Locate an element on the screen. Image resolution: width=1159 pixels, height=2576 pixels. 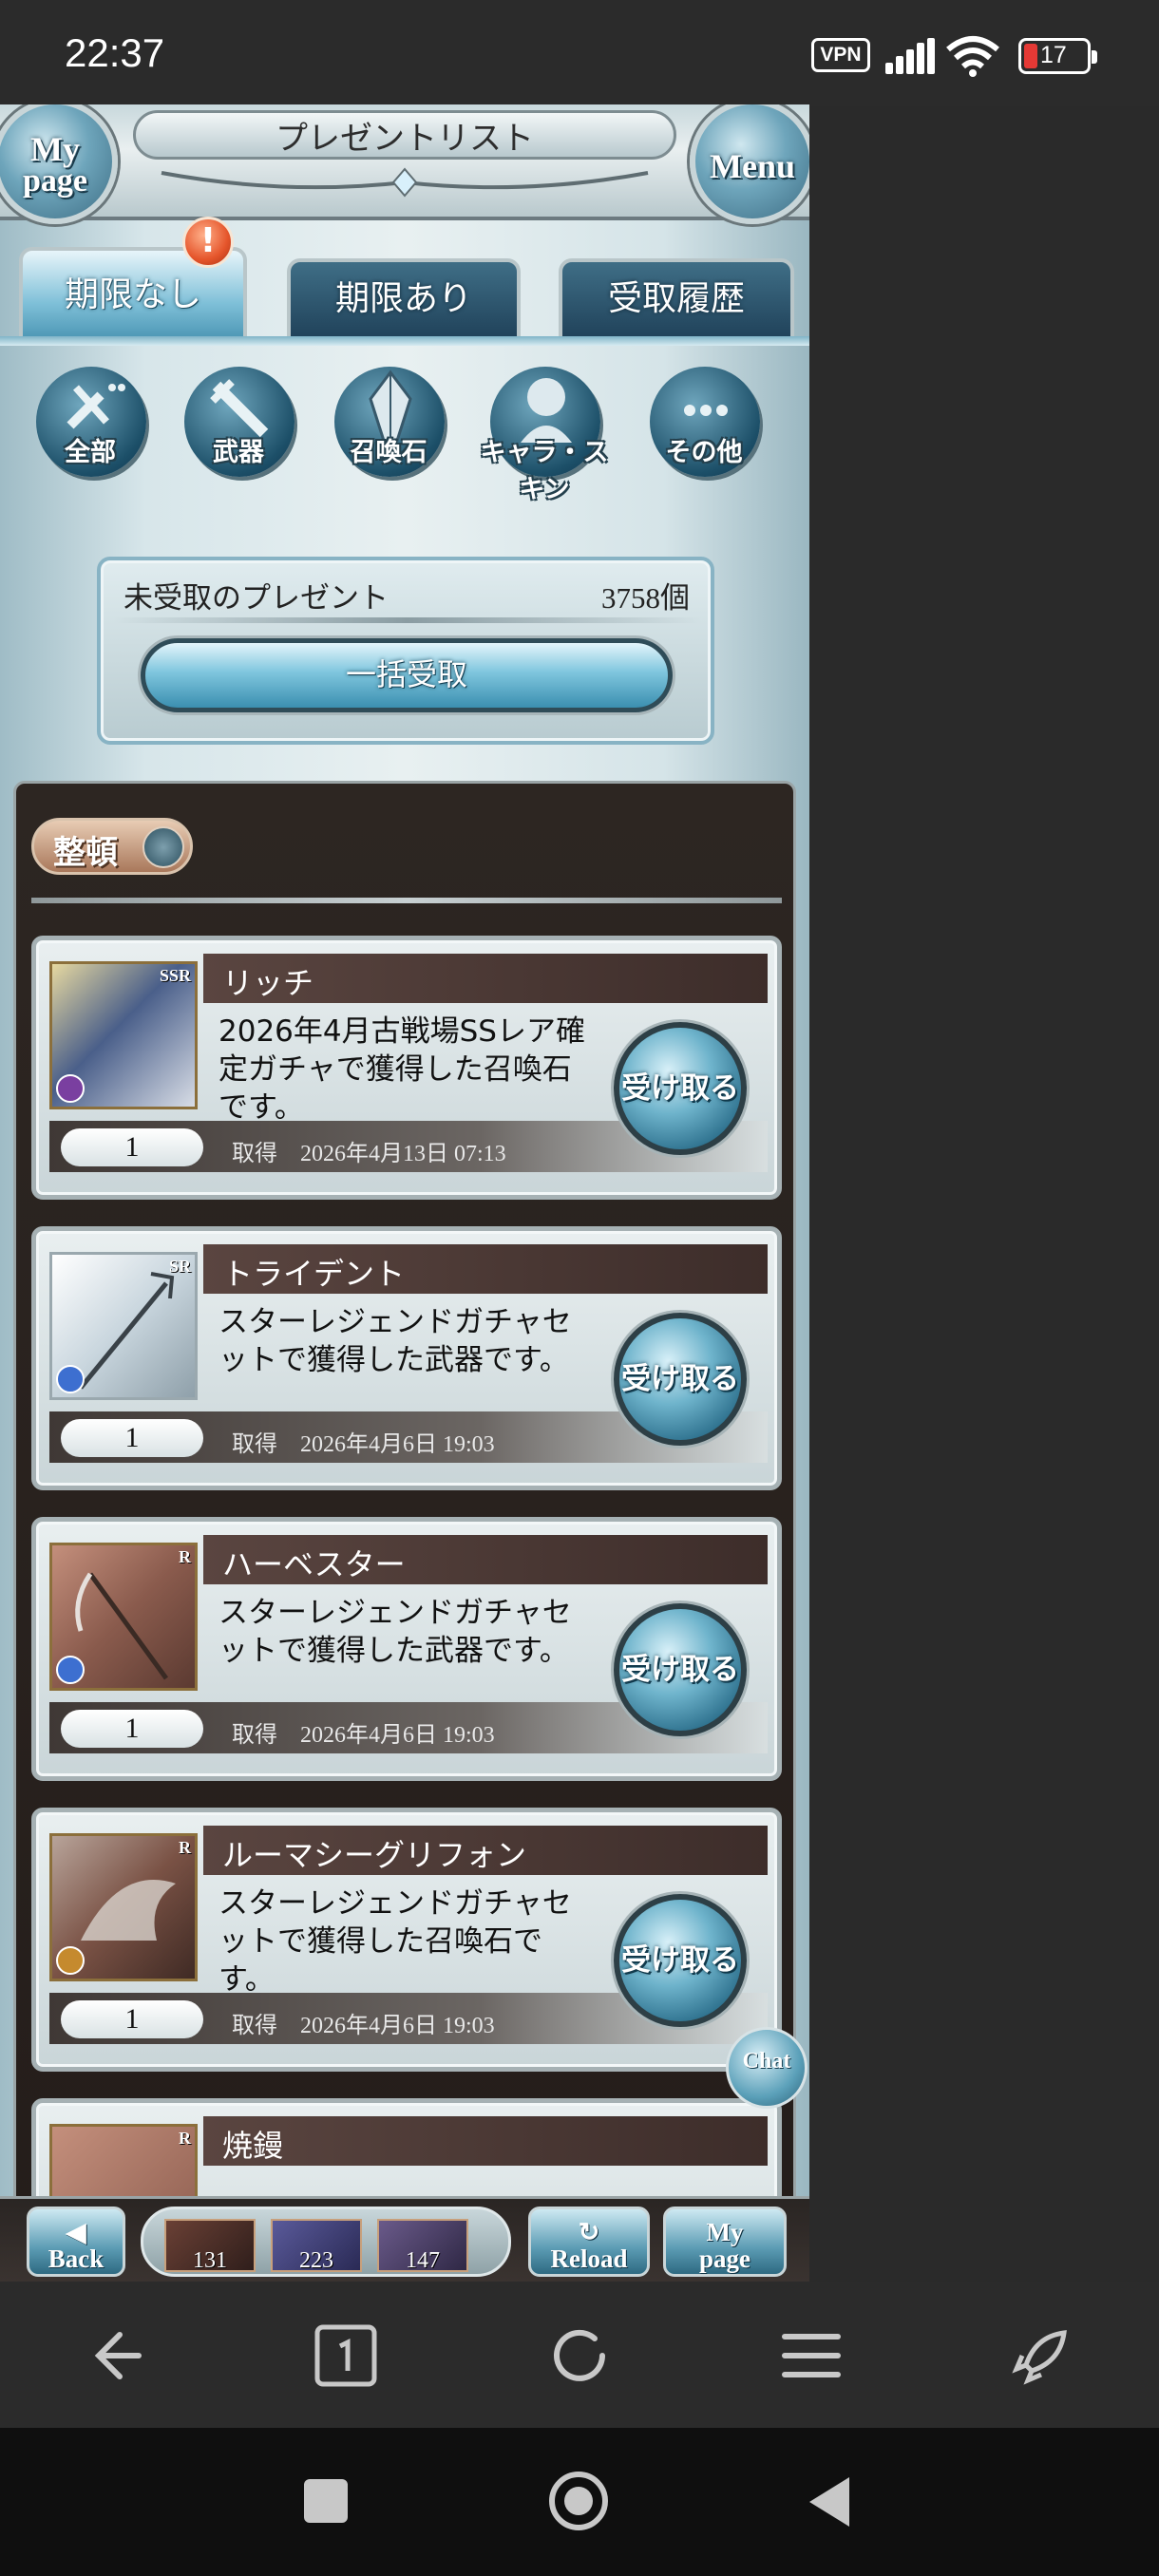
vpn-icon: VPN is located at coordinates (840, 55).